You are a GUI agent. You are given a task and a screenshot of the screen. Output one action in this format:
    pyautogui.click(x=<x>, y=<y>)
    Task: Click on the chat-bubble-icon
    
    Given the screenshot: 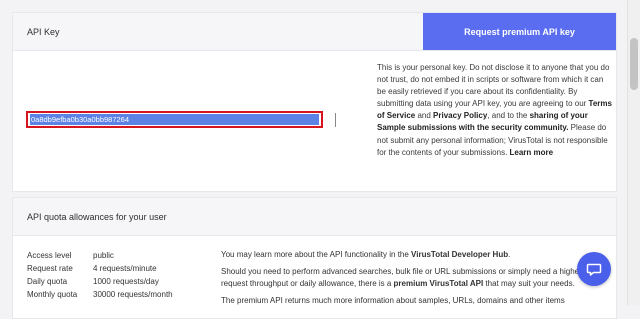 What is the action you would take?
    pyautogui.click(x=594, y=269)
    